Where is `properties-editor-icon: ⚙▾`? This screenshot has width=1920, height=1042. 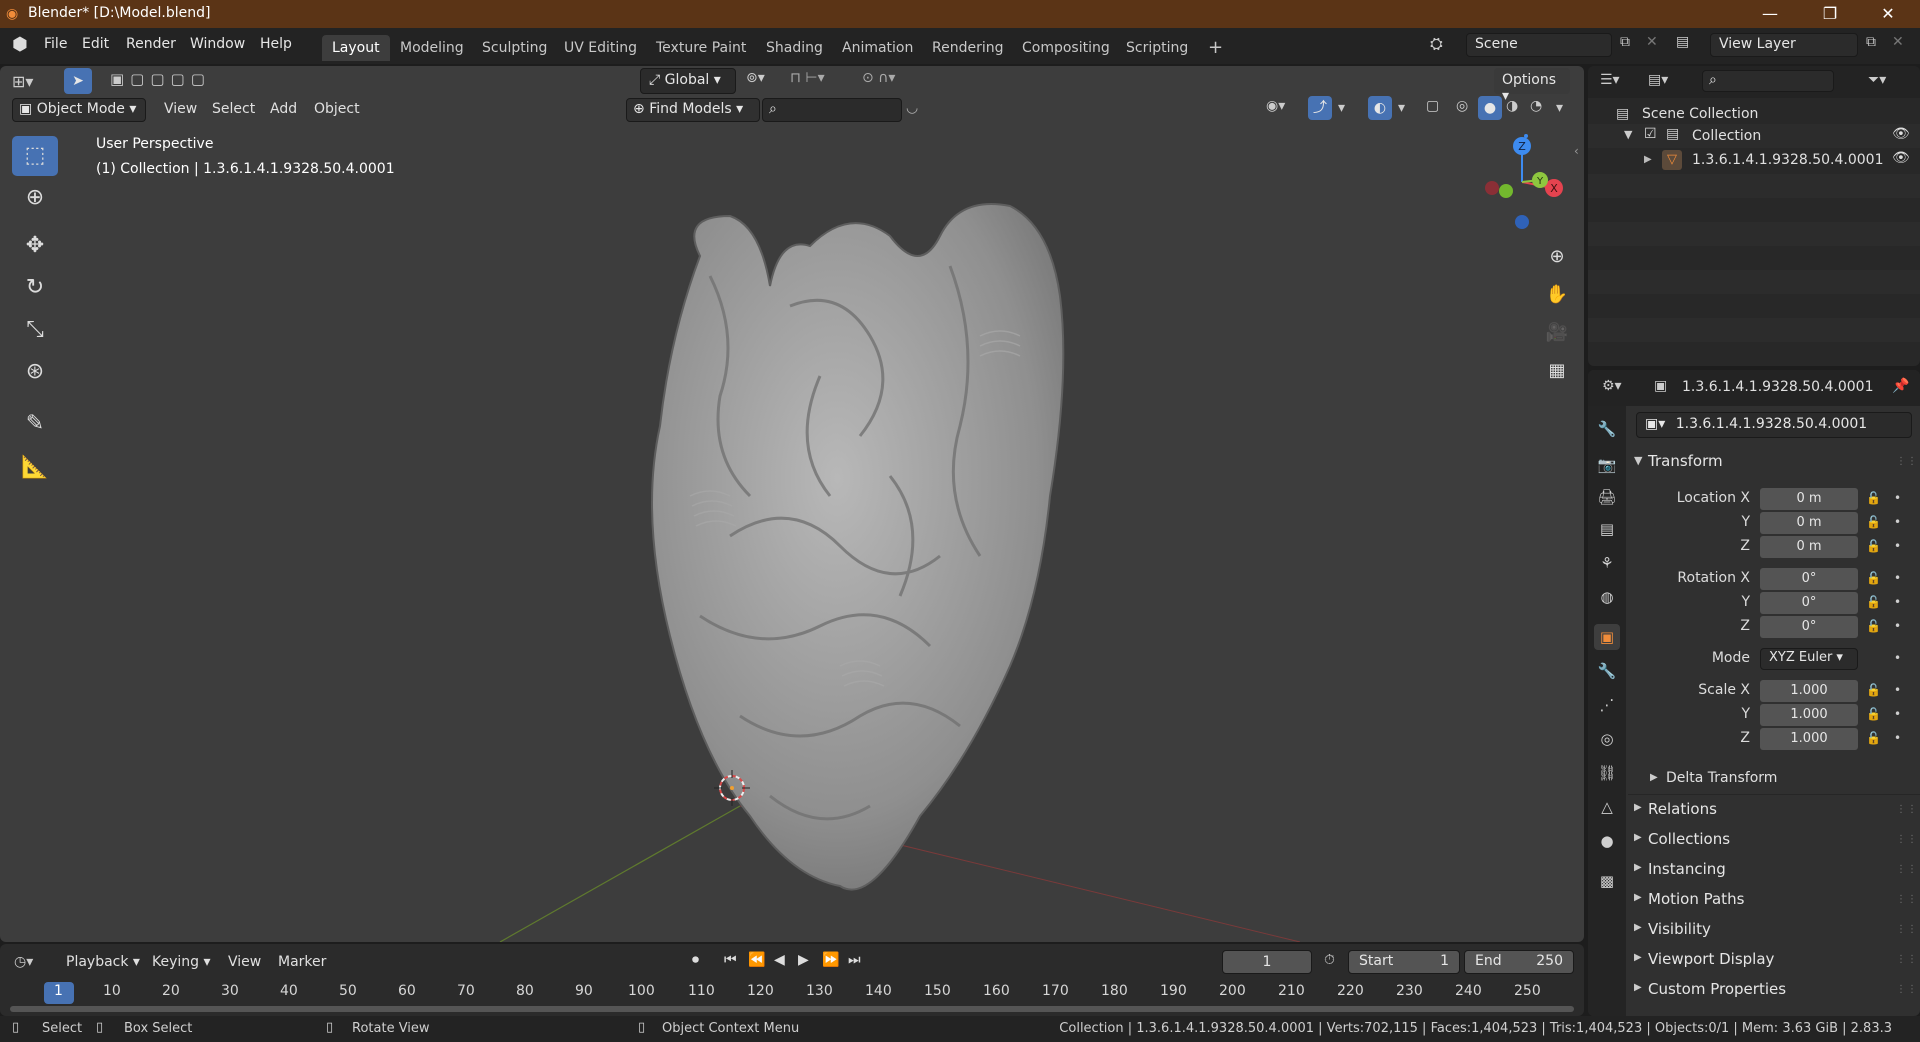 properties-editor-icon: ⚙▾ is located at coordinates (1612, 386).